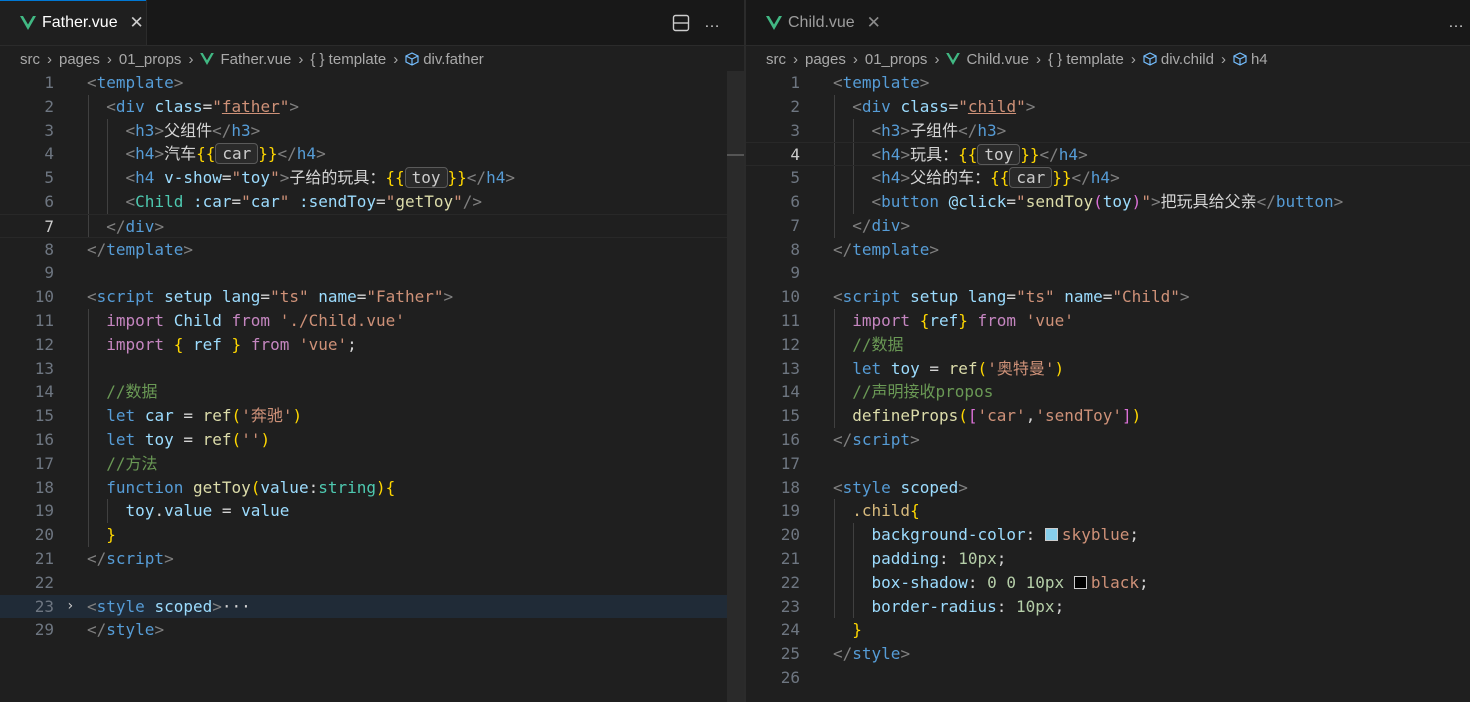 This screenshot has height=702, width=1470. I want to click on vertical-scrollbar, so click(735, 386).